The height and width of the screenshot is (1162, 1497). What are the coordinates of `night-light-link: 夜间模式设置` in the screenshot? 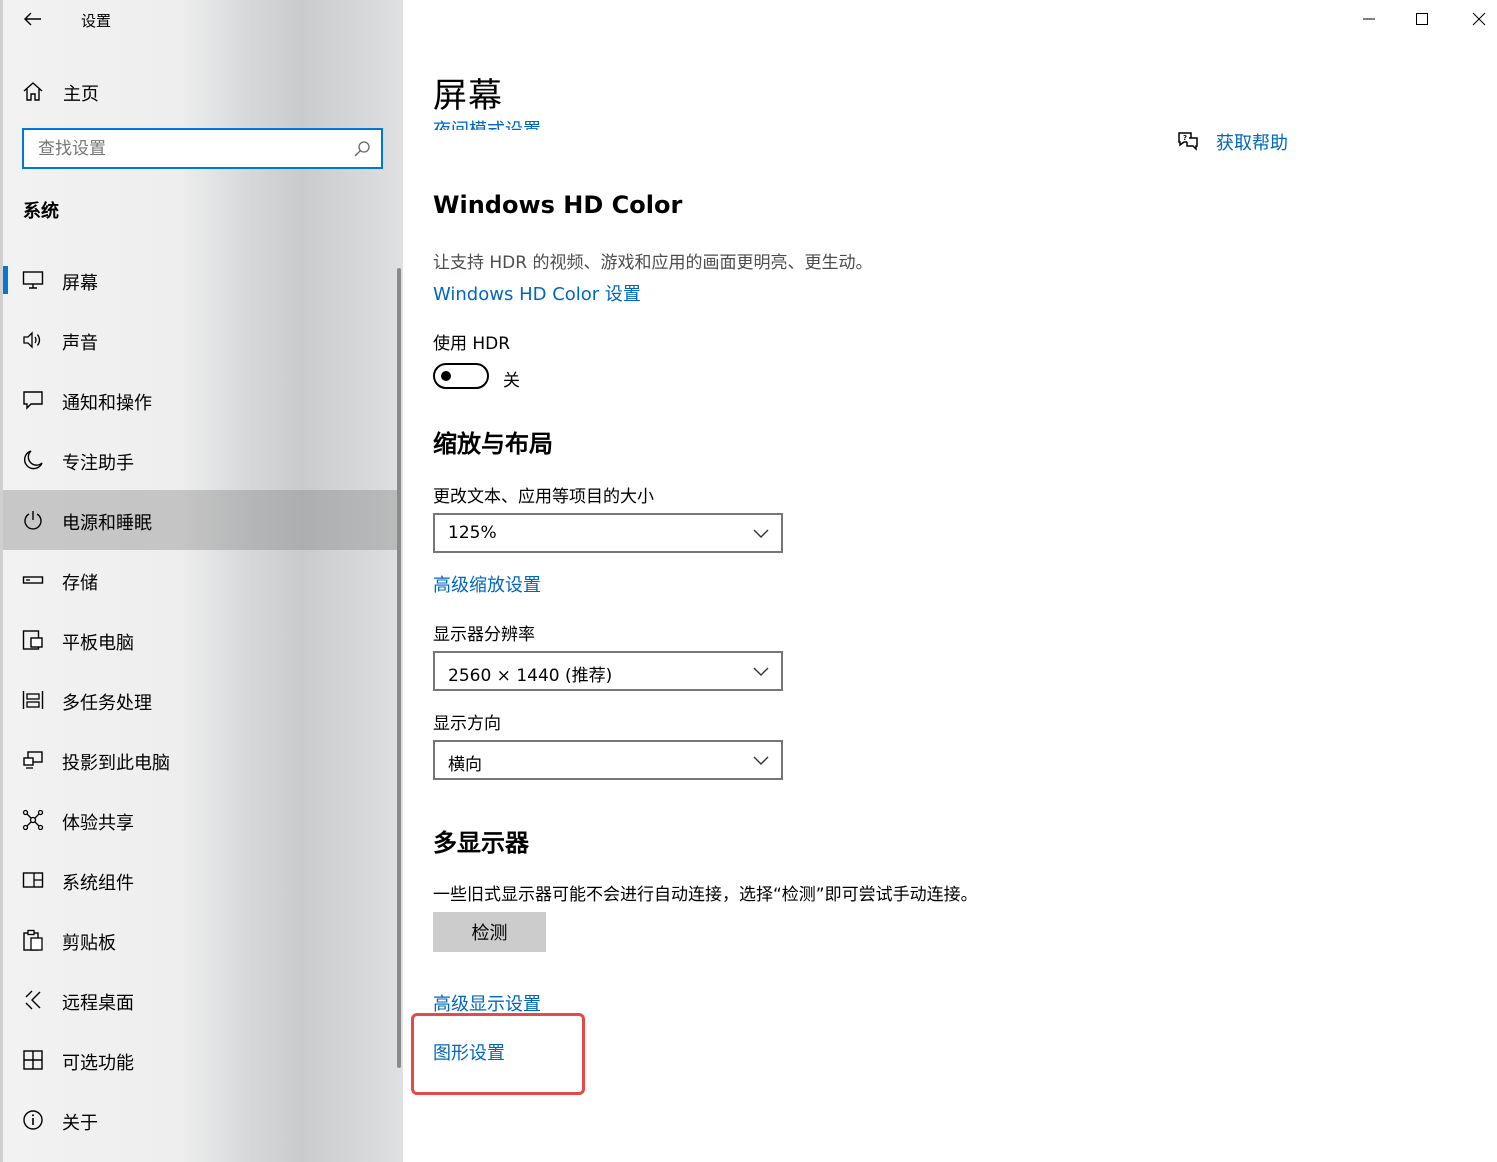 It's located at (487, 123).